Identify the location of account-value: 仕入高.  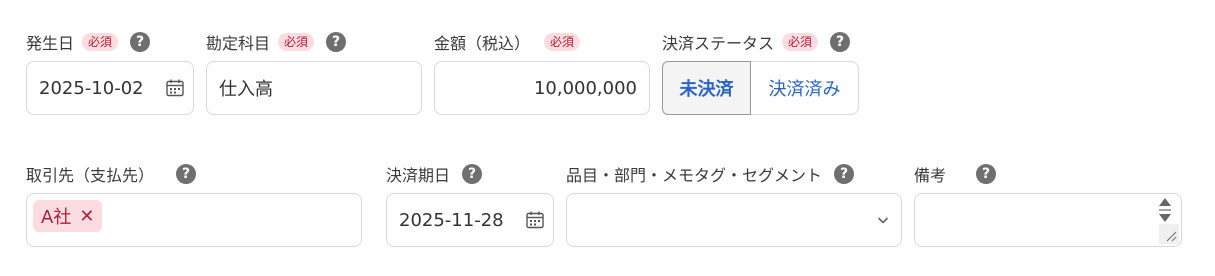
(246, 89).